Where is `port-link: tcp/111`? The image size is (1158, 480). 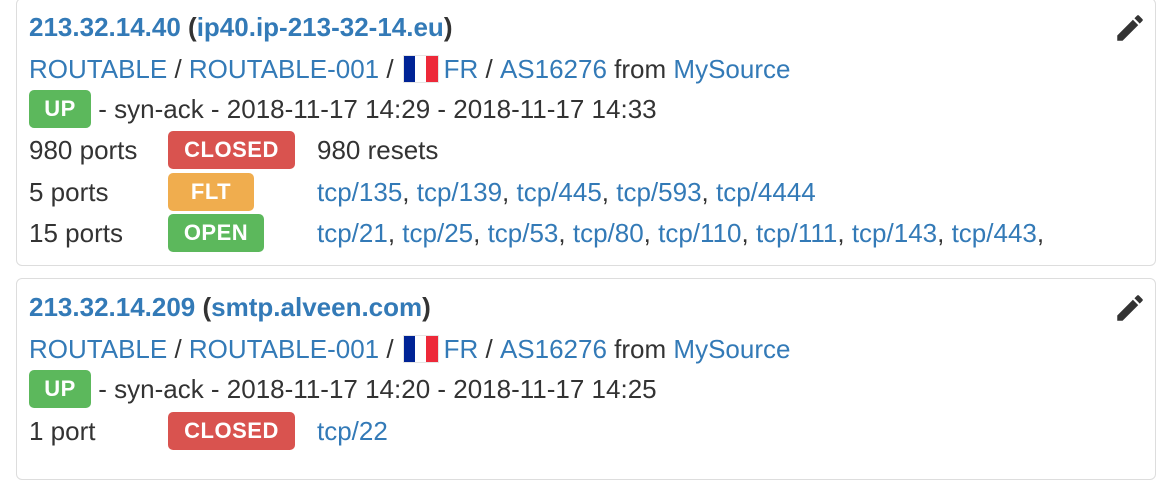 port-link: tcp/111 is located at coordinates (796, 233).